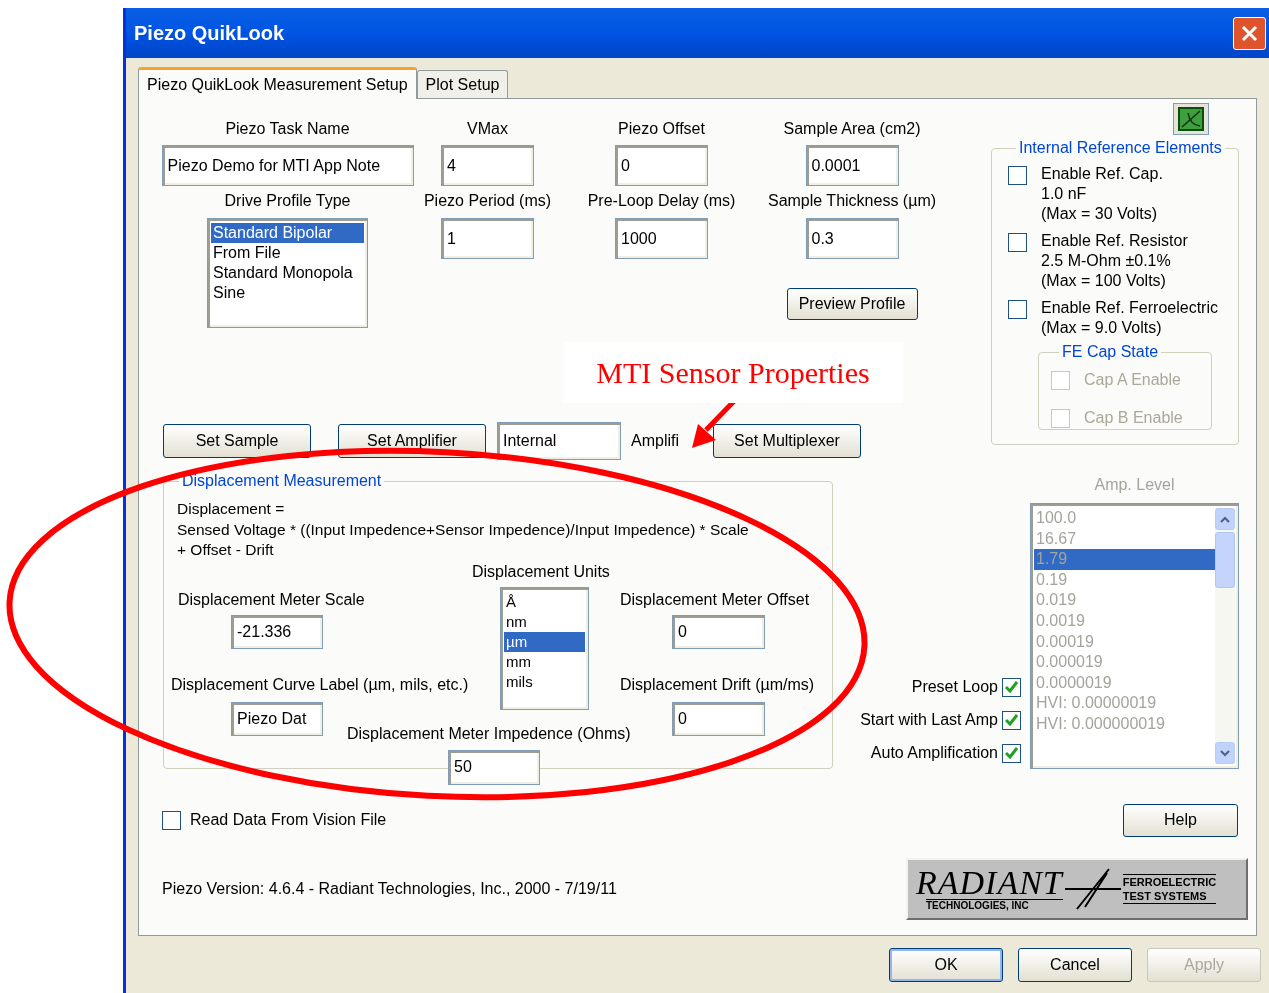 This screenshot has width=1269, height=993. Describe the element at coordinates (994, 905) in the screenshot. I see `logo-subtitle: TECHNOLOGIES, INC` at that location.